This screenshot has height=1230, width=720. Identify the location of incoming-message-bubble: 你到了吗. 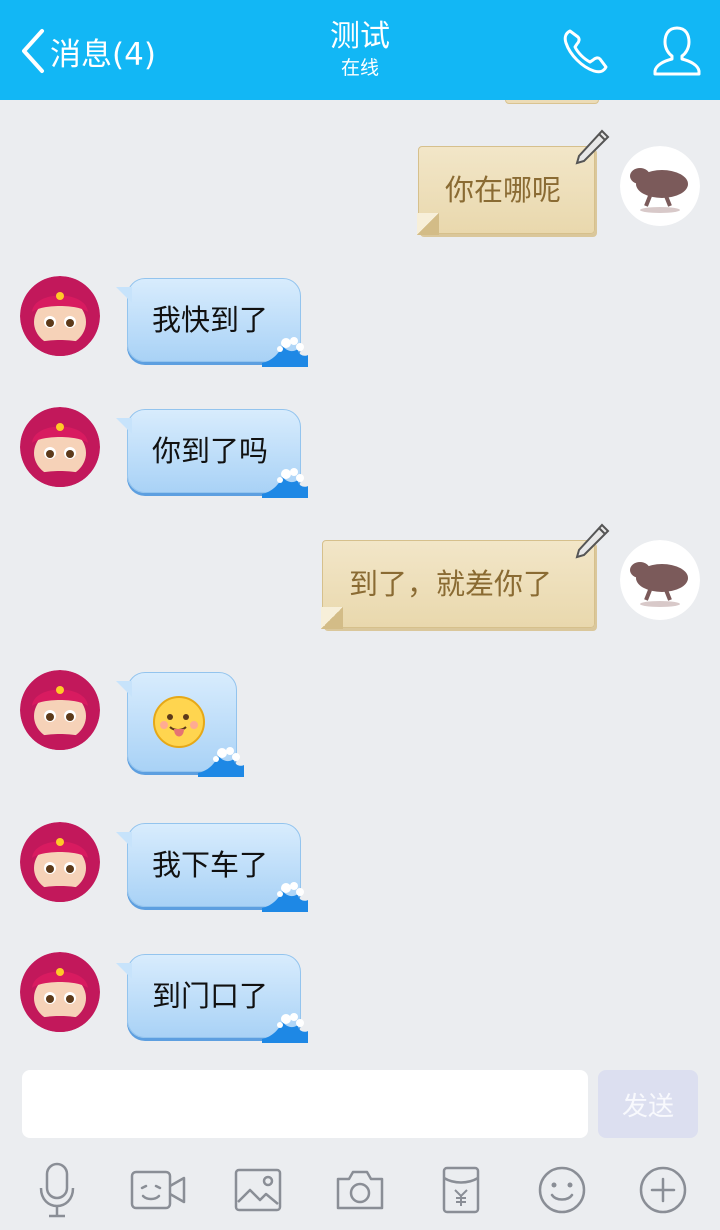
(212, 453).